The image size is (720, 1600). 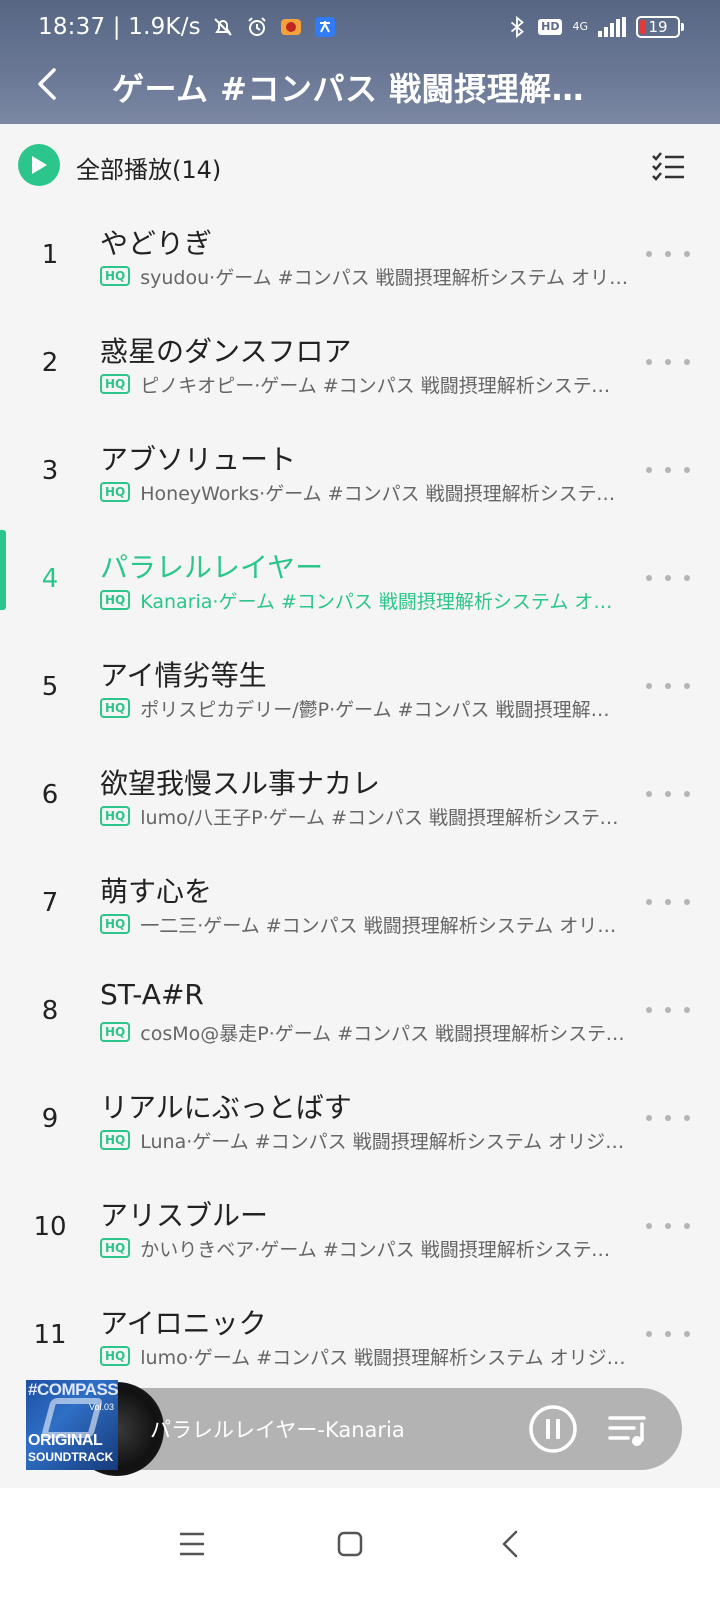 What do you see at coordinates (101, 1407) in the screenshot?
I see `cover-text-vol: Vol.03` at bounding box center [101, 1407].